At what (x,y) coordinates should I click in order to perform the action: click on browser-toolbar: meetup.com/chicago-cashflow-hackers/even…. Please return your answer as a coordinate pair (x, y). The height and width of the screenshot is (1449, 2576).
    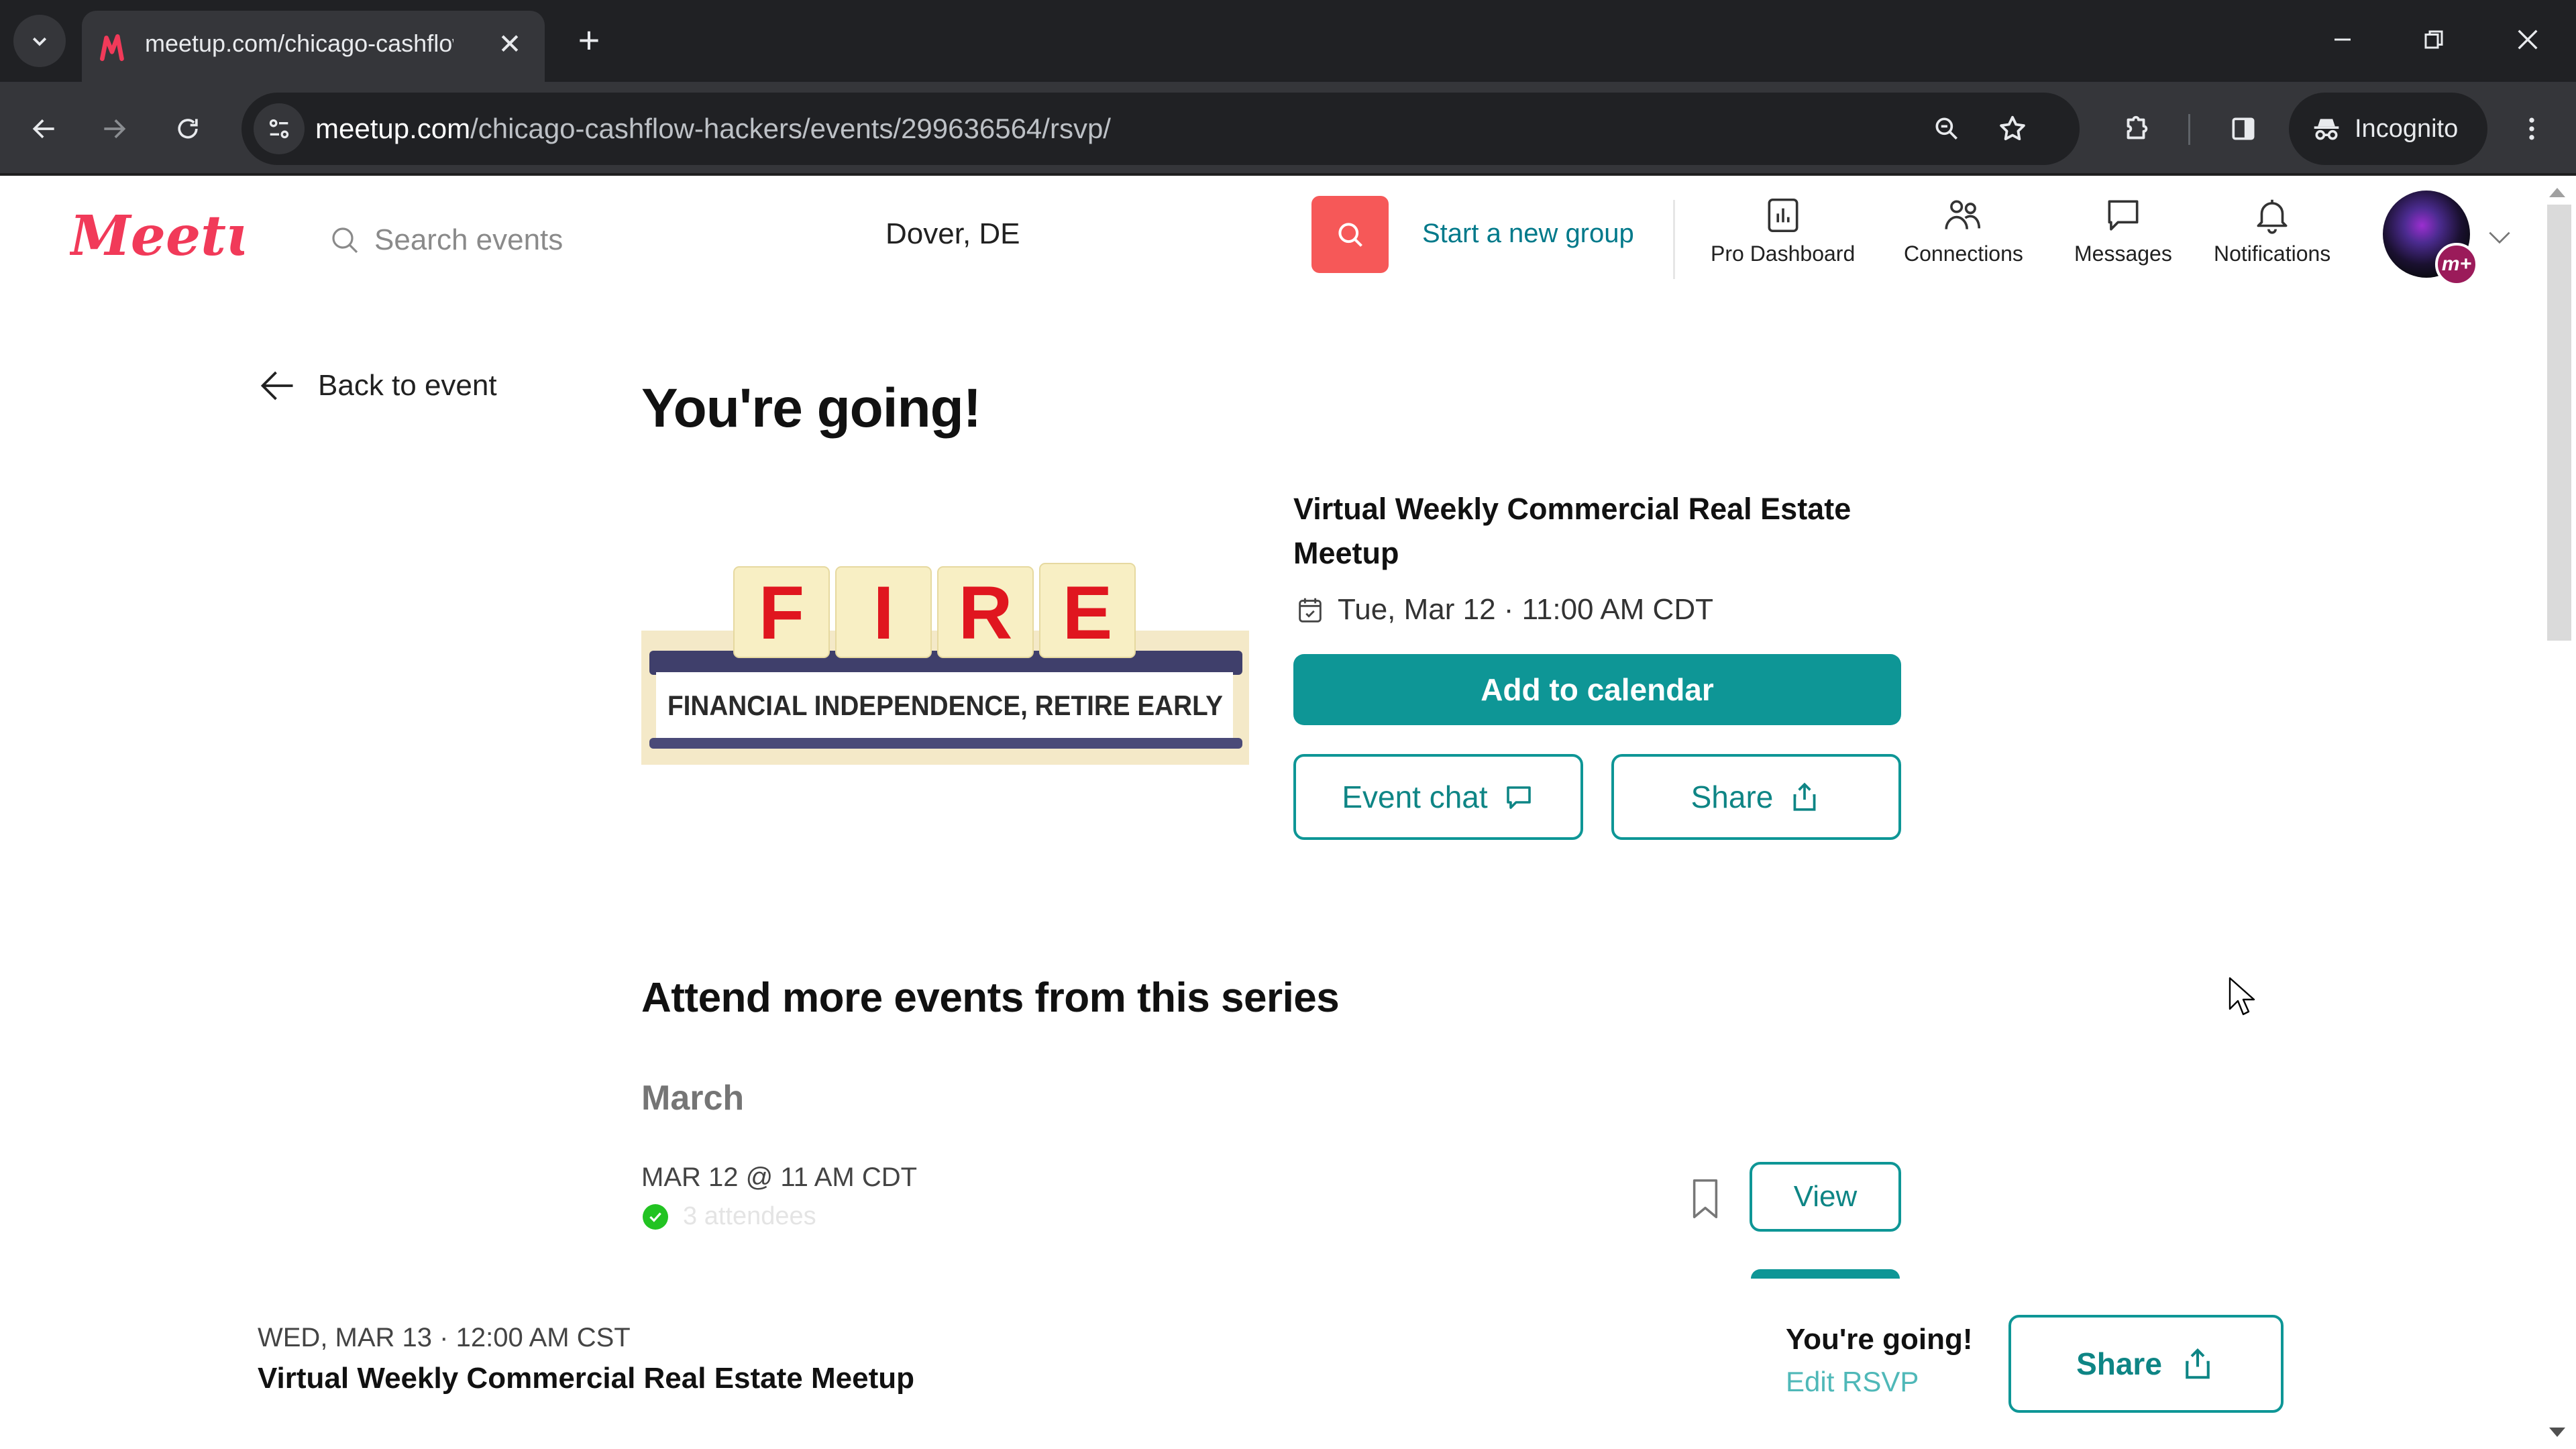
    Looking at the image, I should click on (1288, 129).